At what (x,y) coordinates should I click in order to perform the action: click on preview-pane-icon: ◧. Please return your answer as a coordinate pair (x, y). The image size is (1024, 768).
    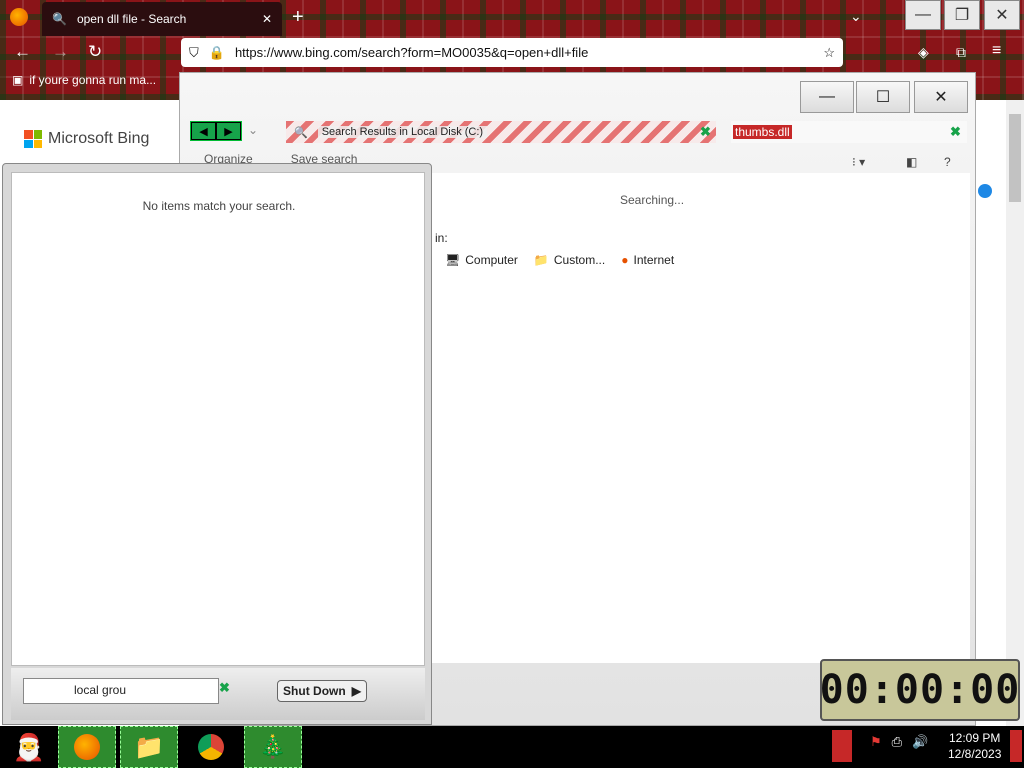
    Looking at the image, I should click on (911, 162).